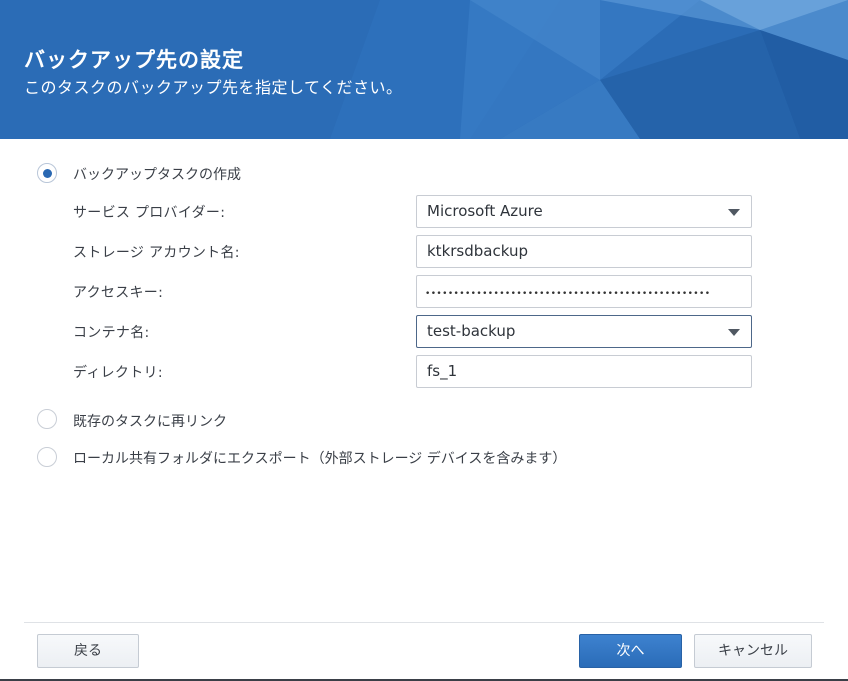 Image resolution: width=848 pixels, height=681 pixels. What do you see at coordinates (150, 421) in the screenshot?
I see `radio-relink-task-label: 既存のタスクに再リンク` at bounding box center [150, 421].